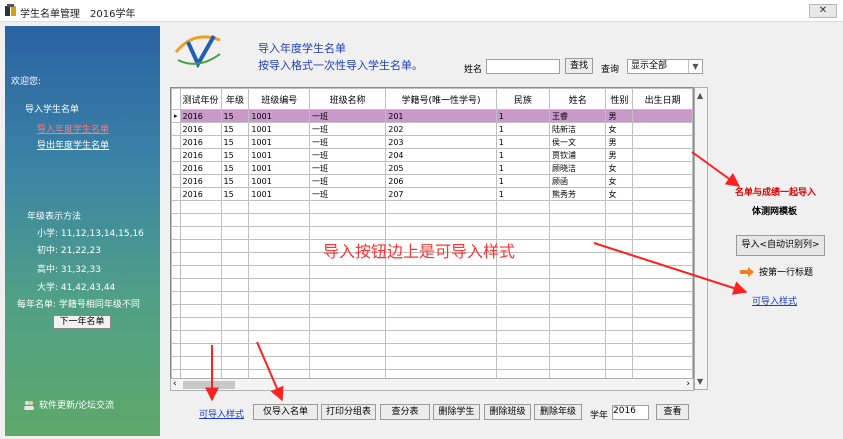  Describe the element at coordinates (235, 99) in the screenshot. I see `col-header: 年级` at that location.